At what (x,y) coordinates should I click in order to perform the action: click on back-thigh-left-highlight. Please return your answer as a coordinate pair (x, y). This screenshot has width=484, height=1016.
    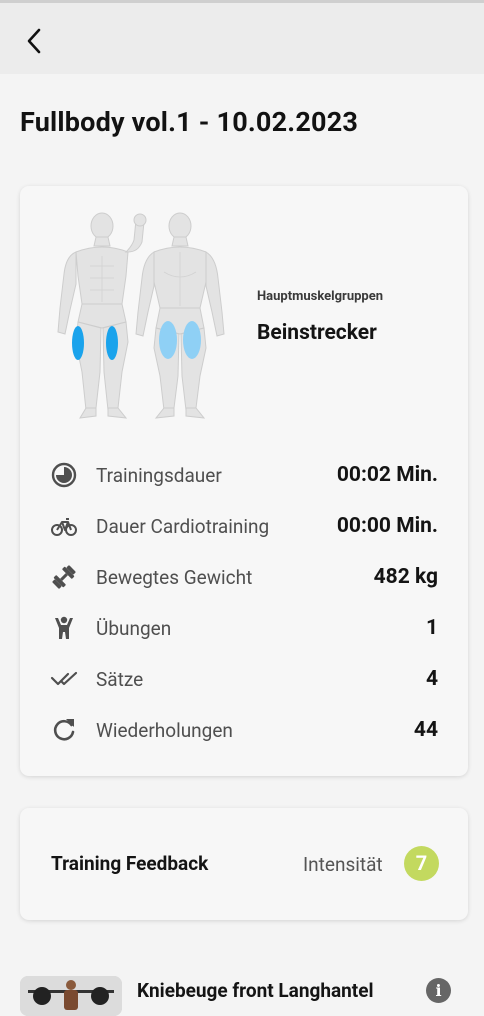
    Looking at the image, I should click on (168, 340).